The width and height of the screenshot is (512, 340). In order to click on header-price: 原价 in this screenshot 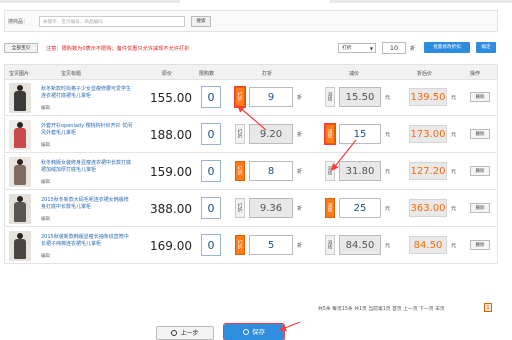, I will do `click(167, 74)`.